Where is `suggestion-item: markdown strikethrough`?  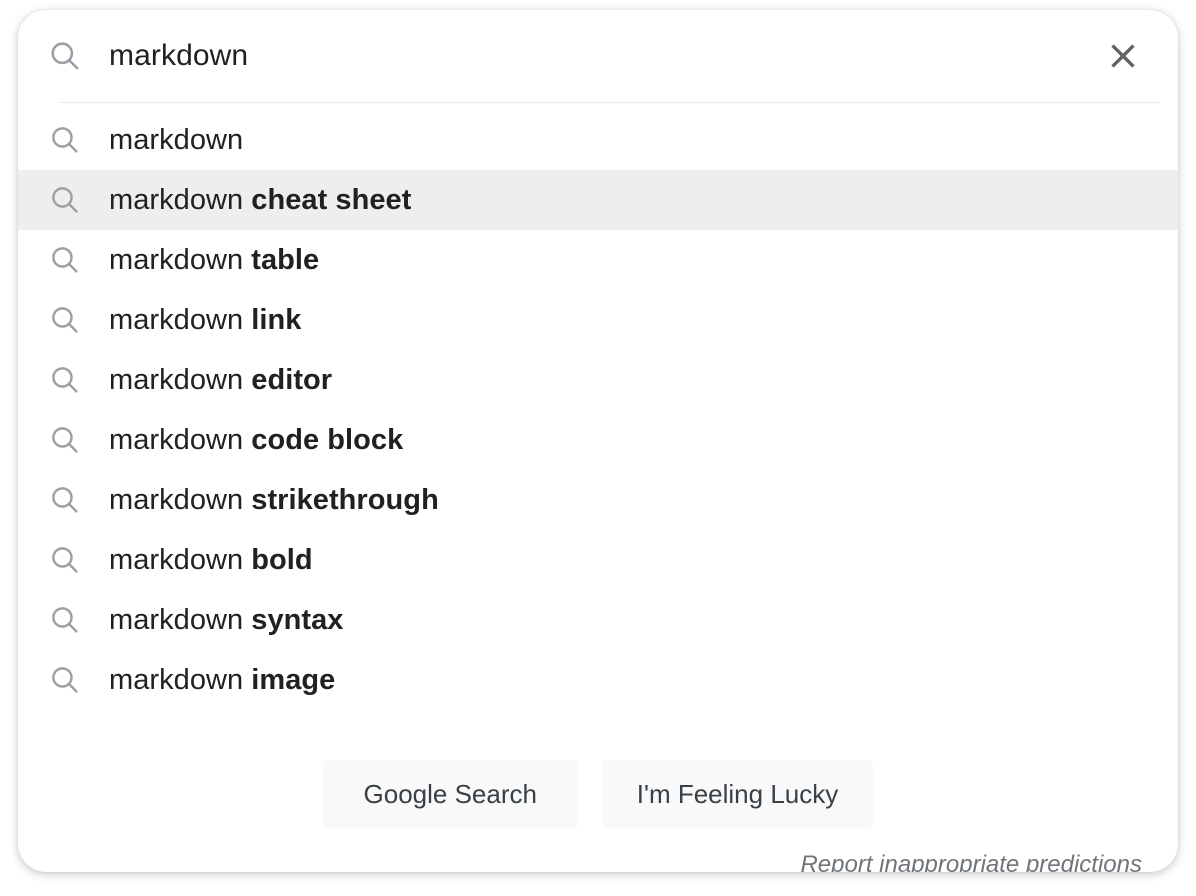 suggestion-item: markdown strikethrough is located at coordinates (598, 500).